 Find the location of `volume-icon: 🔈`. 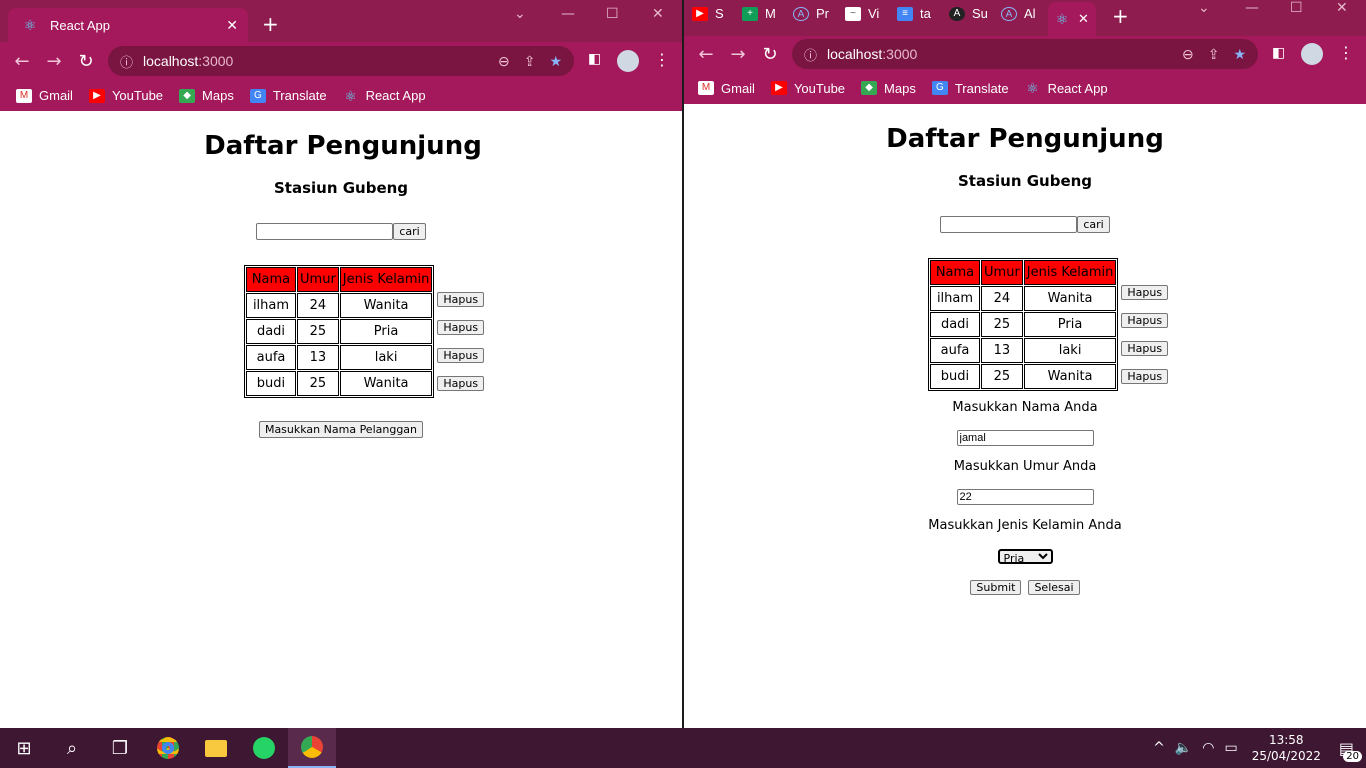

volume-icon: 🔈 is located at coordinates (1183, 748).